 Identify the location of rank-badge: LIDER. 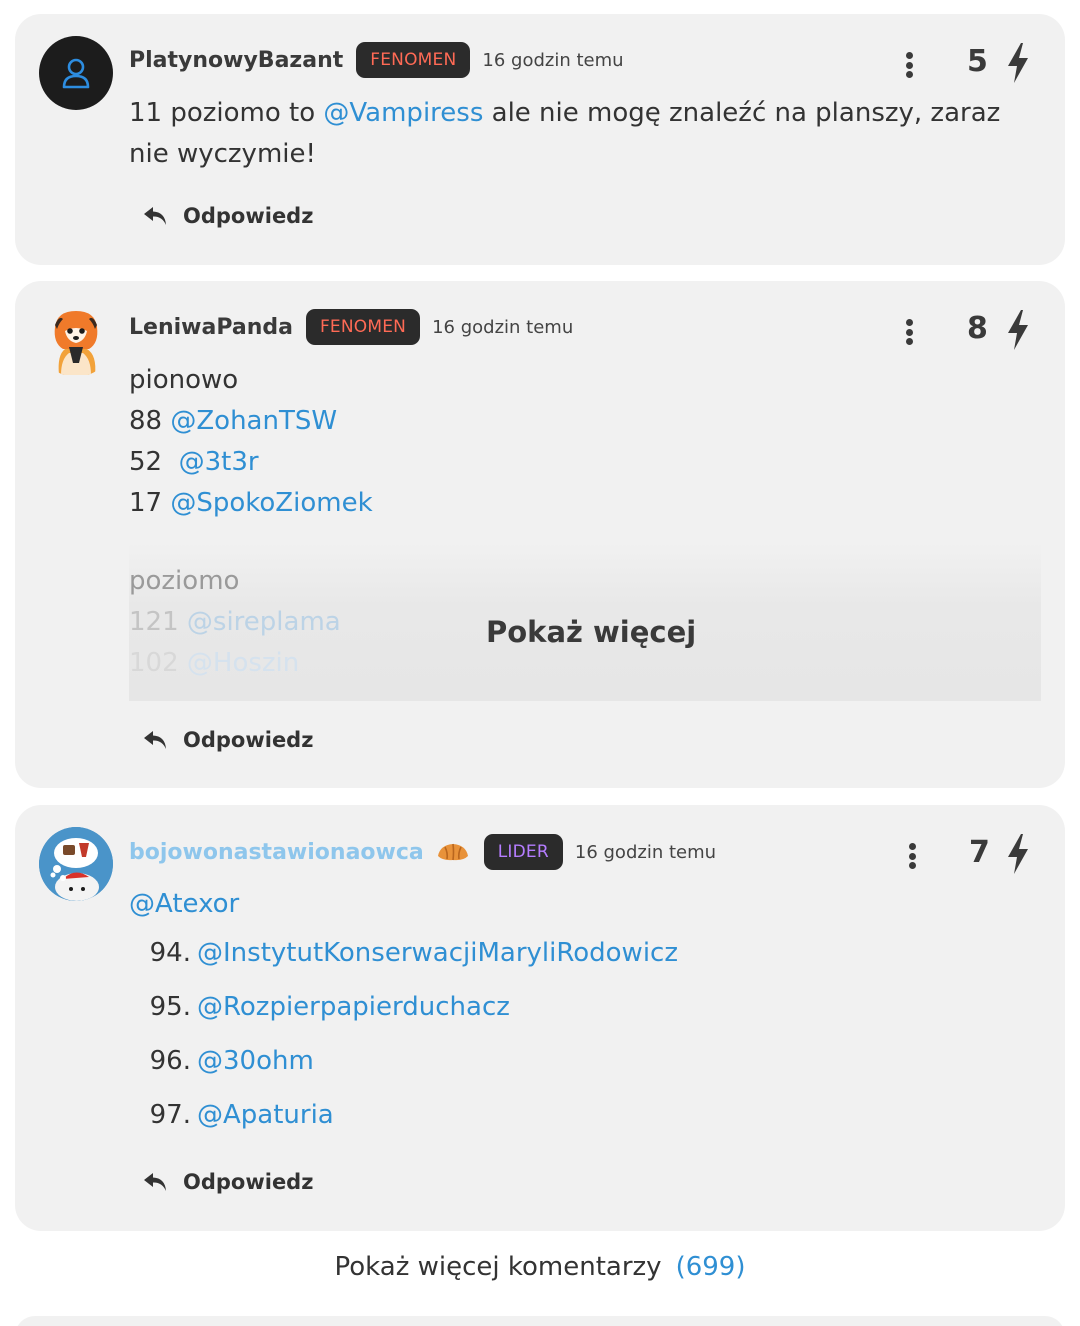
(523, 852).